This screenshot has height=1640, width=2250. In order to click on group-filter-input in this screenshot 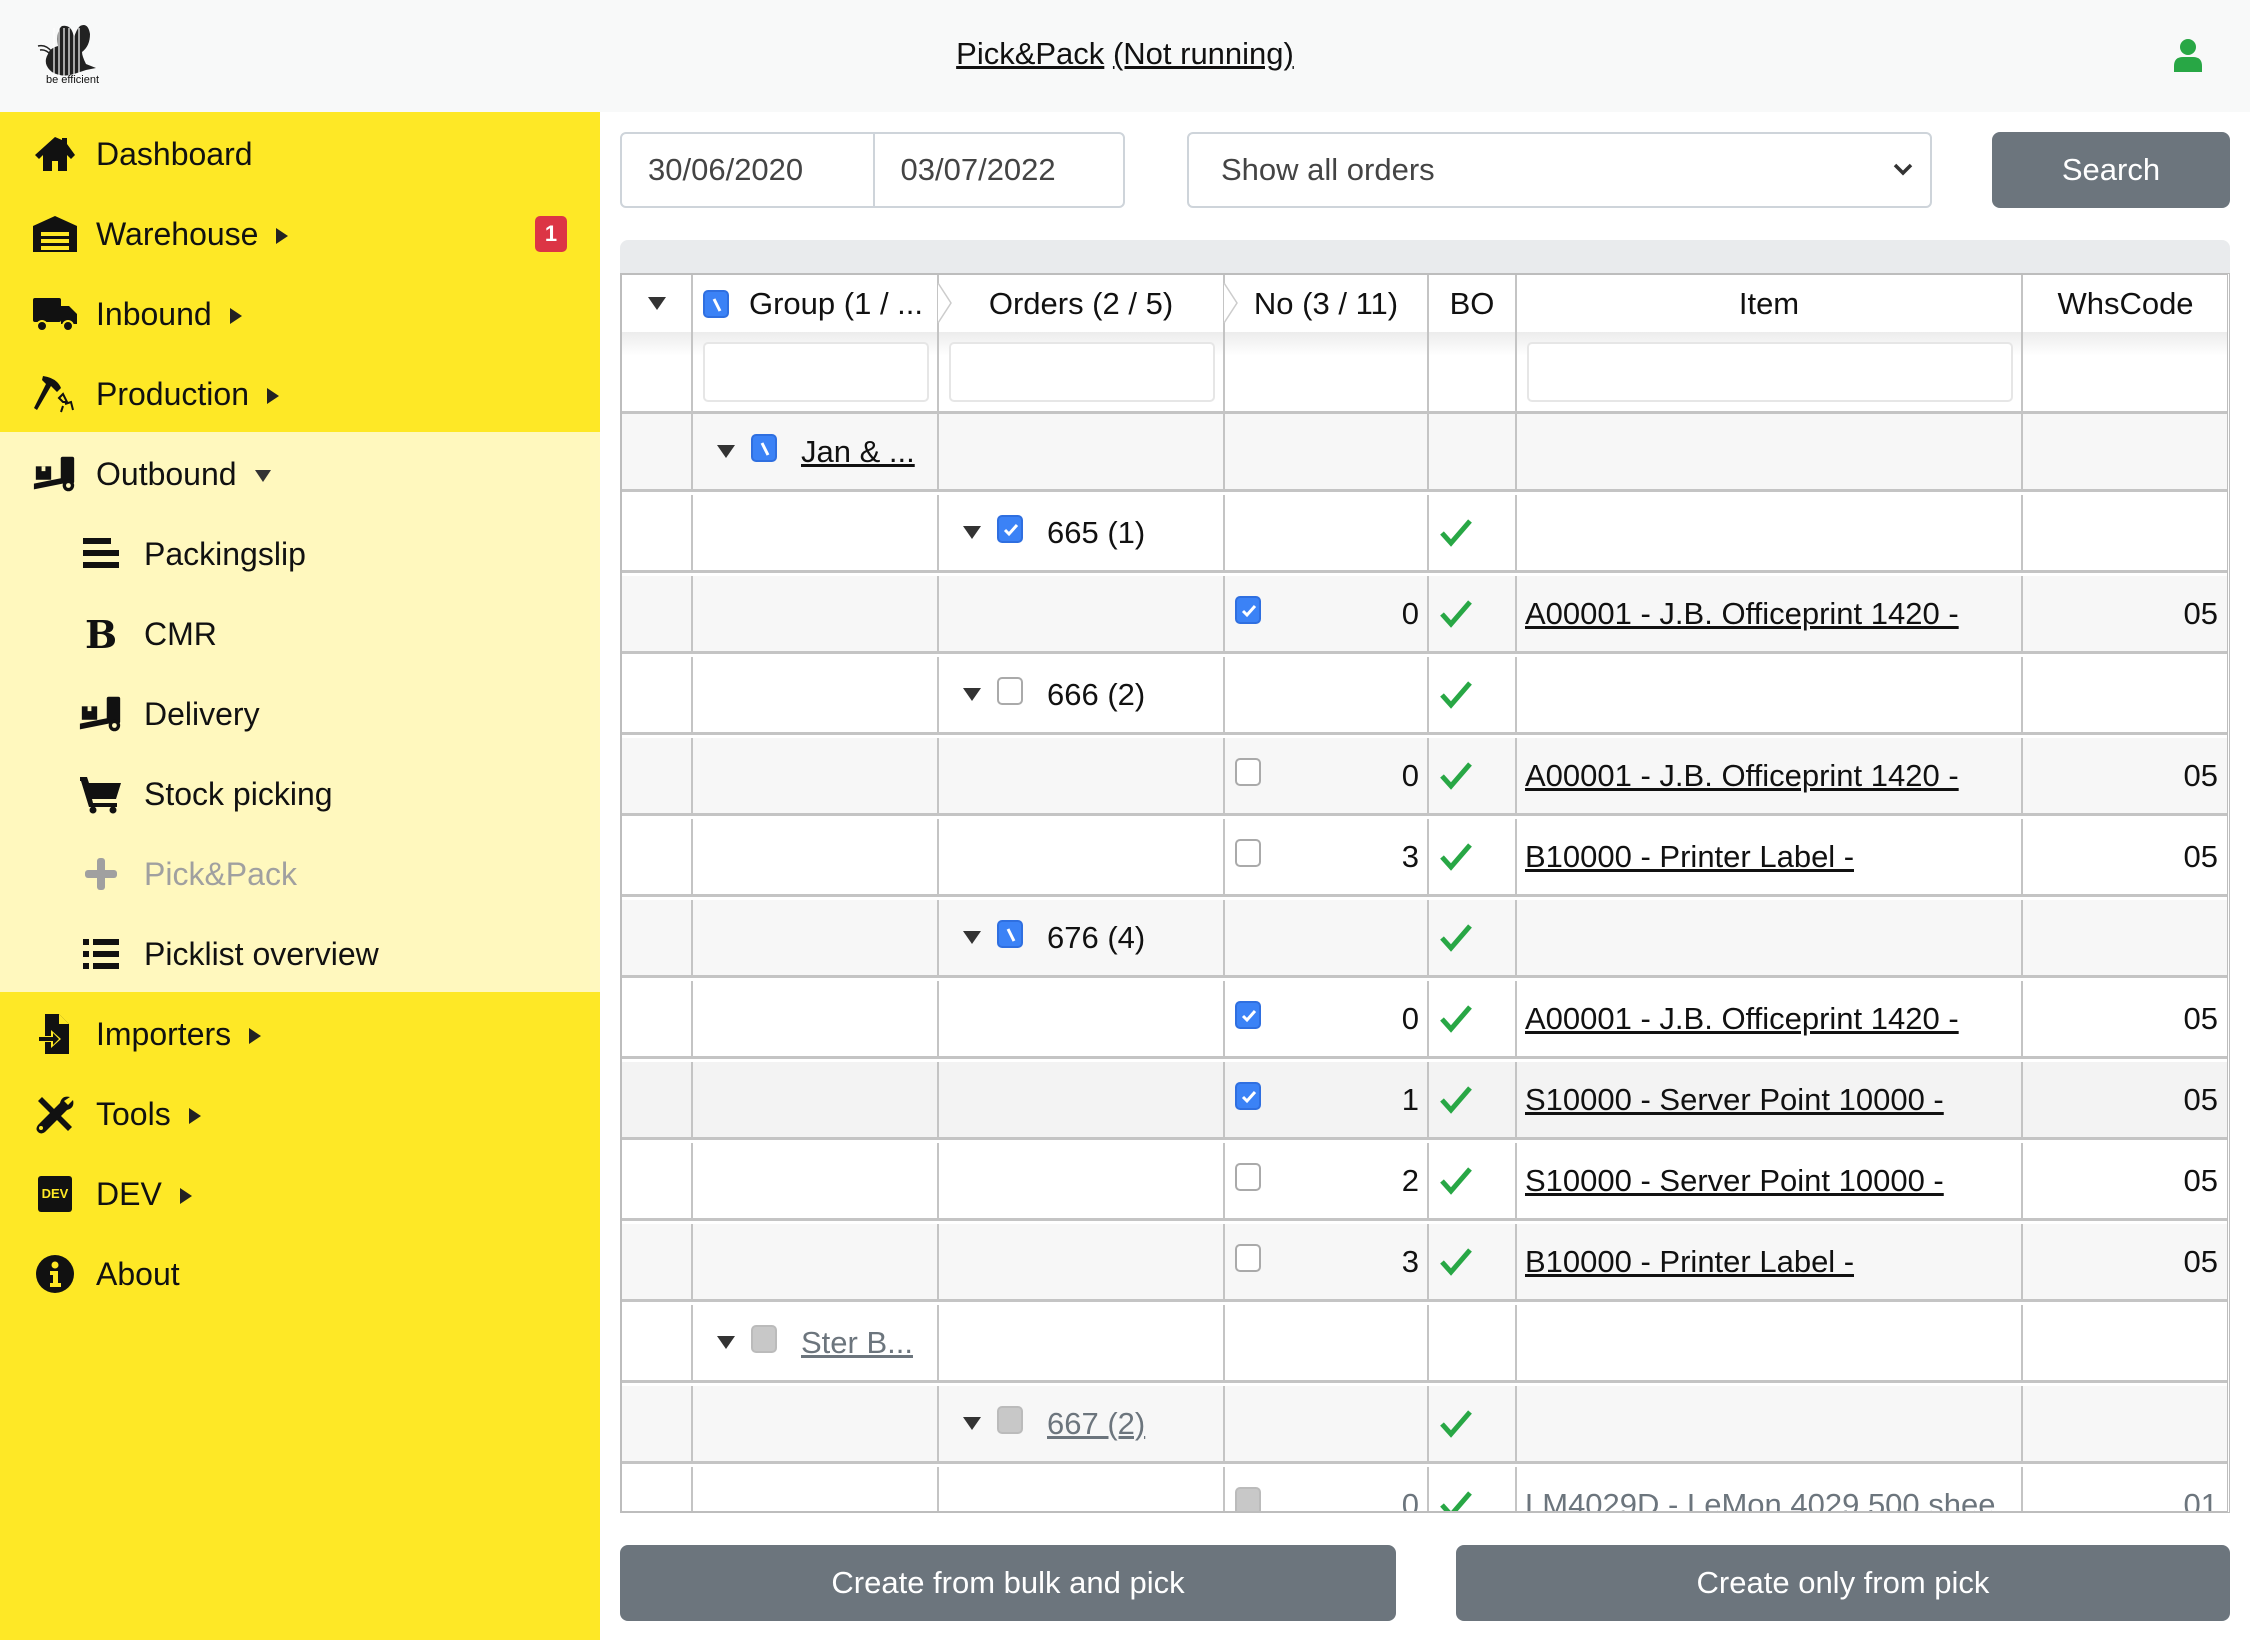, I will do `click(816, 371)`.